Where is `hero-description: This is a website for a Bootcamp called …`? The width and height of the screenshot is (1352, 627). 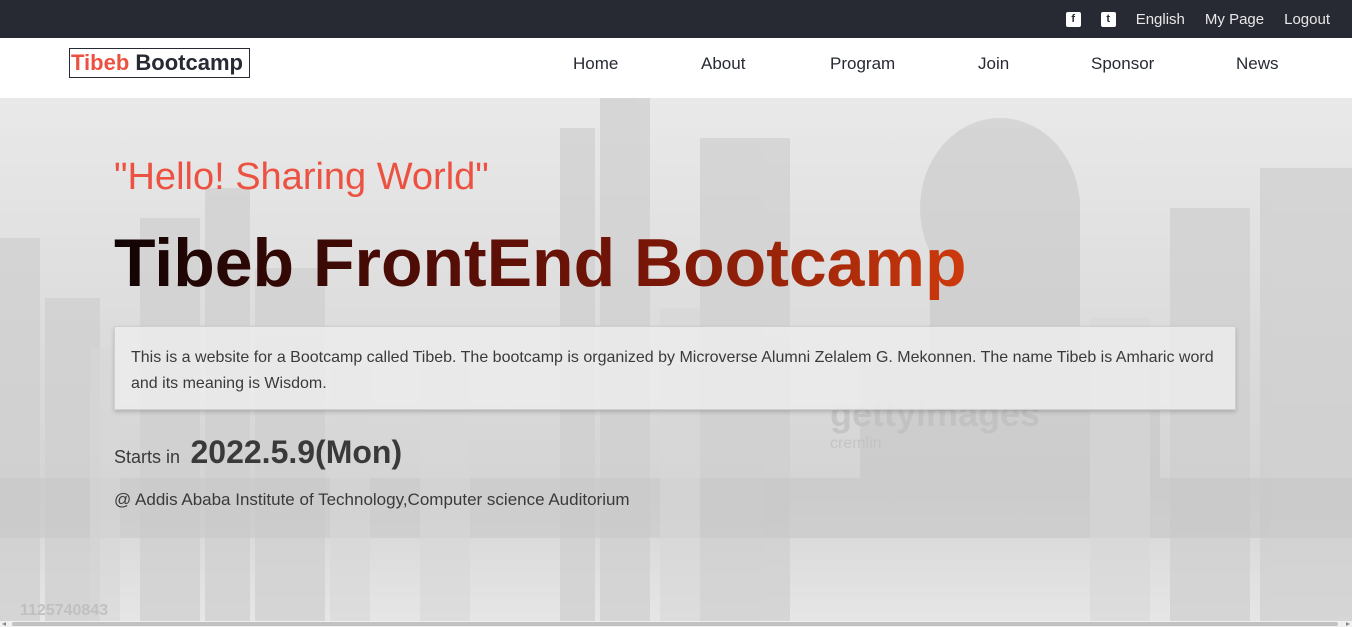
hero-description: This is a website for a Bootcamp called … is located at coordinates (675, 368).